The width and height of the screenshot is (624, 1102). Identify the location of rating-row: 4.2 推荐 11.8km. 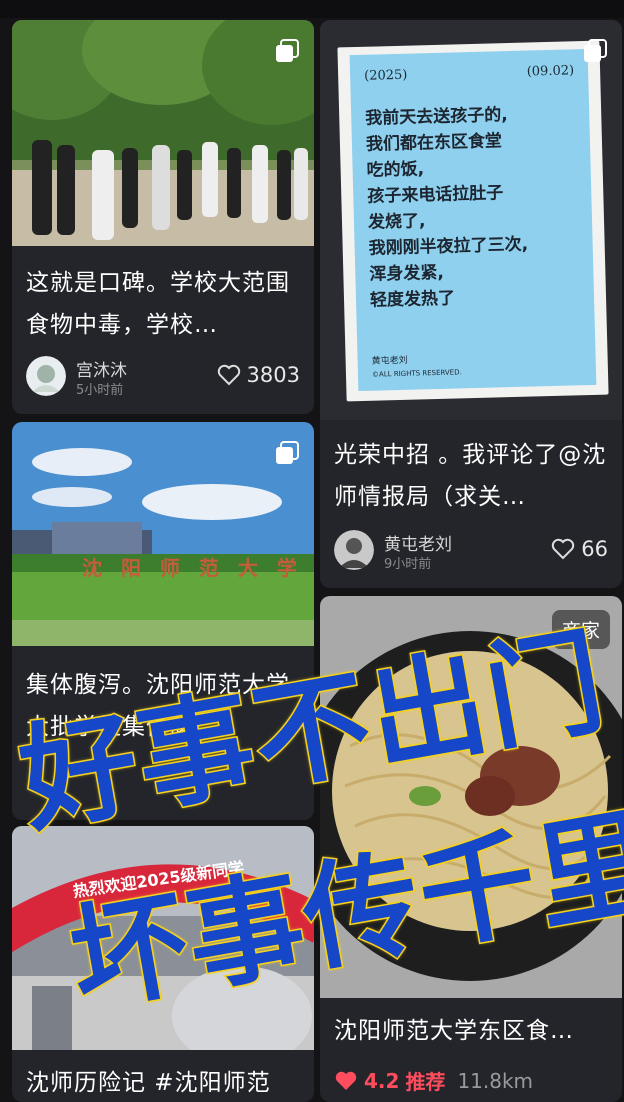
(433, 1080).